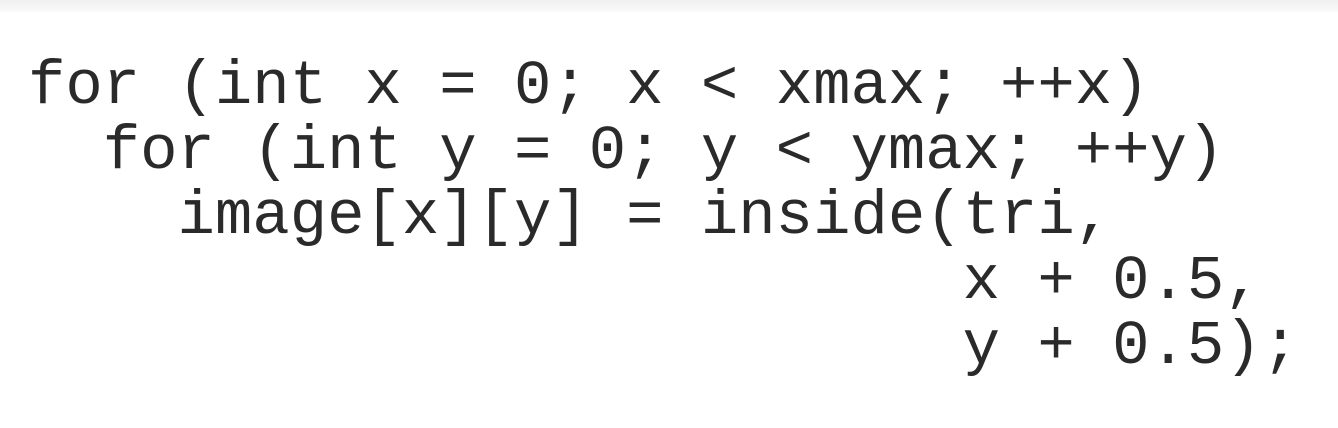 This screenshot has height=428, width=1338. I want to click on code-line: for (int y = 0; y < ymax; ++y), so click(626, 151).